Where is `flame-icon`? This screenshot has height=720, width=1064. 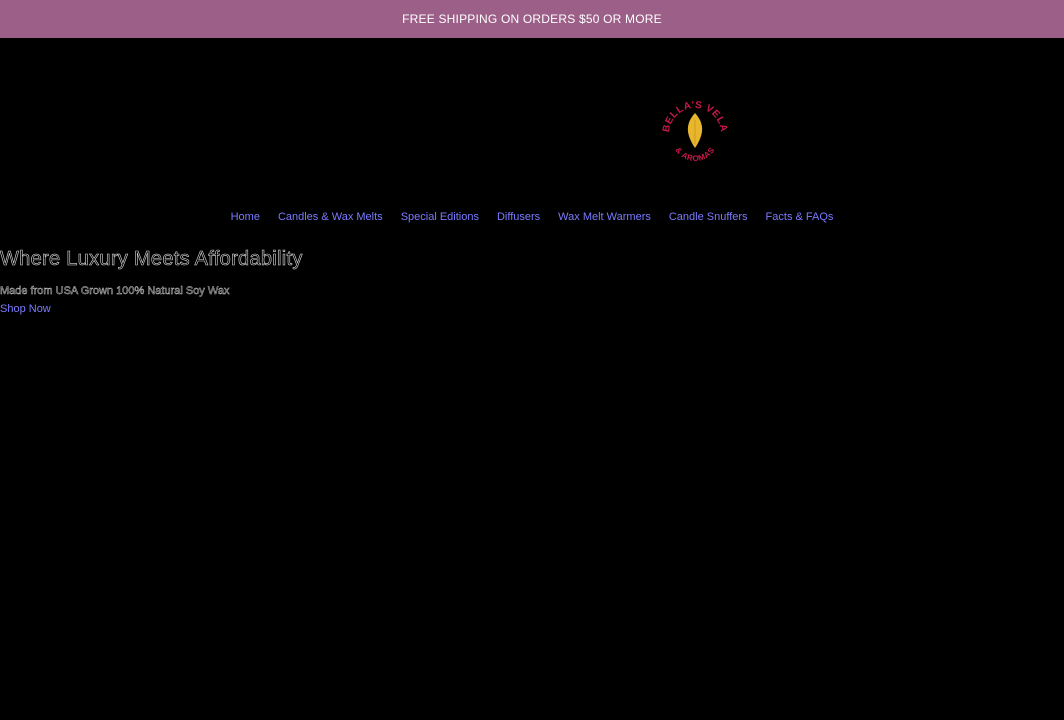 flame-icon is located at coordinates (695, 130).